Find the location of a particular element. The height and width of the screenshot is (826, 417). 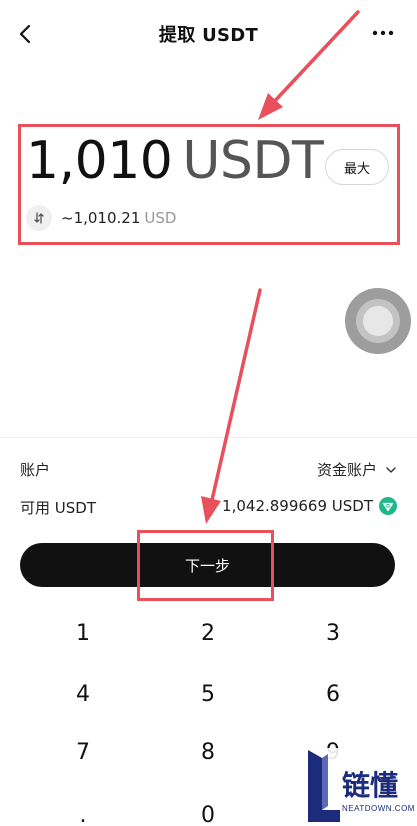

arrow-to-next is located at coordinates (231, 406).